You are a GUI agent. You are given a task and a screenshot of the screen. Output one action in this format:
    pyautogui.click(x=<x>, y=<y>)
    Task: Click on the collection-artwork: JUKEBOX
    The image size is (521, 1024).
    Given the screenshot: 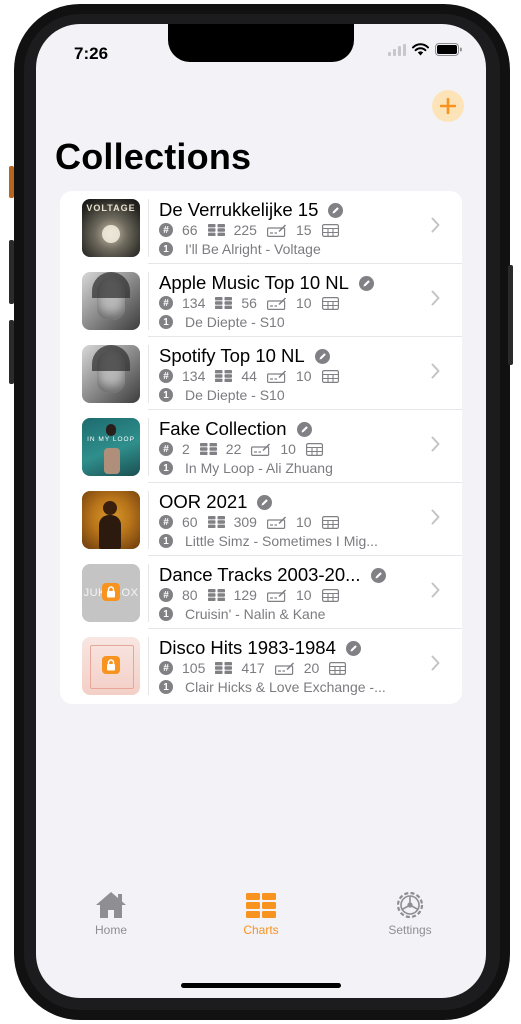 What is the action you would take?
    pyautogui.click(x=111, y=593)
    